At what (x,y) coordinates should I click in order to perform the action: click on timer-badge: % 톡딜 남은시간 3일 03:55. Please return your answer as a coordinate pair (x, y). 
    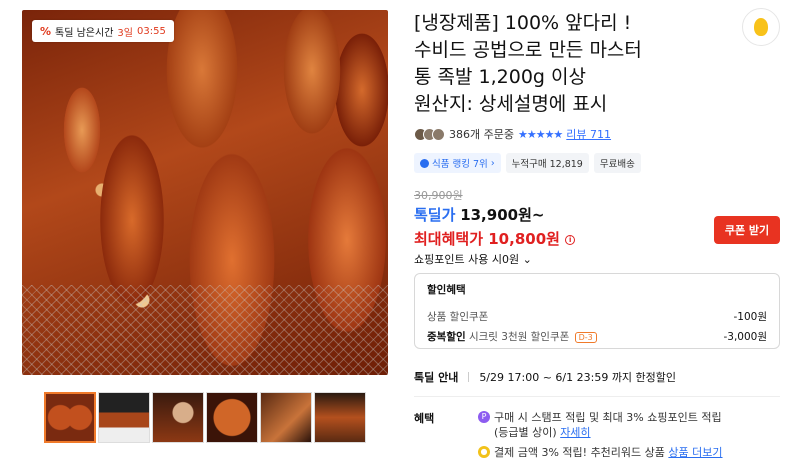
    Looking at the image, I should click on (103, 31).